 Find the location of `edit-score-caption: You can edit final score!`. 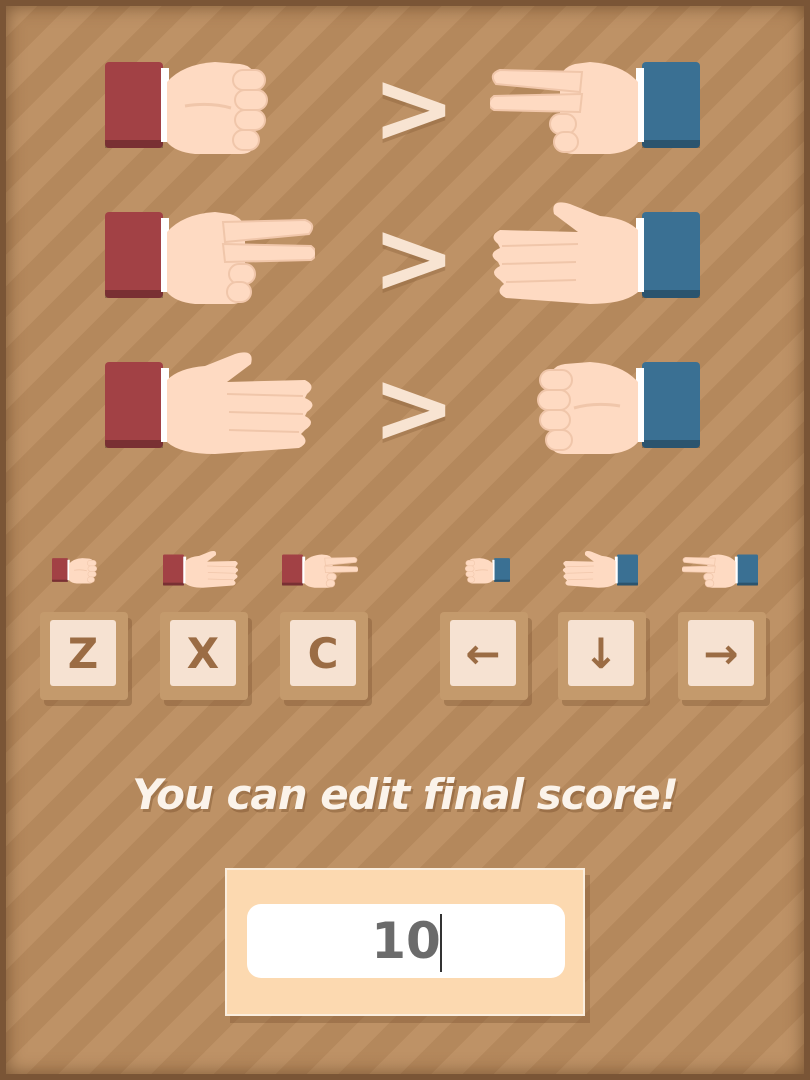

edit-score-caption: You can edit final score! is located at coordinates (405, 794).